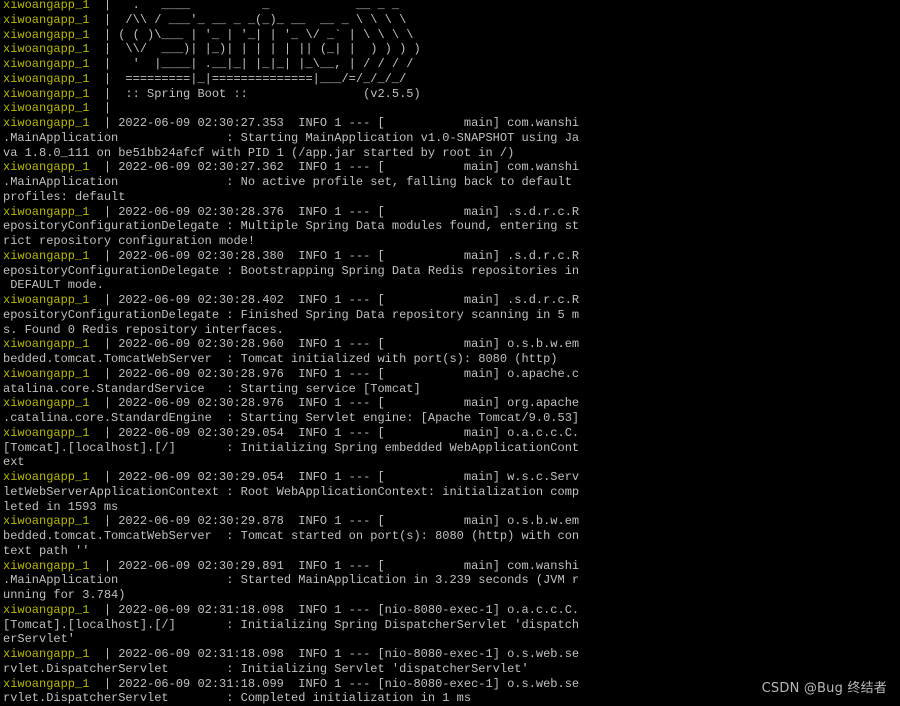 The image size is (900, 706). I want to click on log-text: ext, so click(14, 462).